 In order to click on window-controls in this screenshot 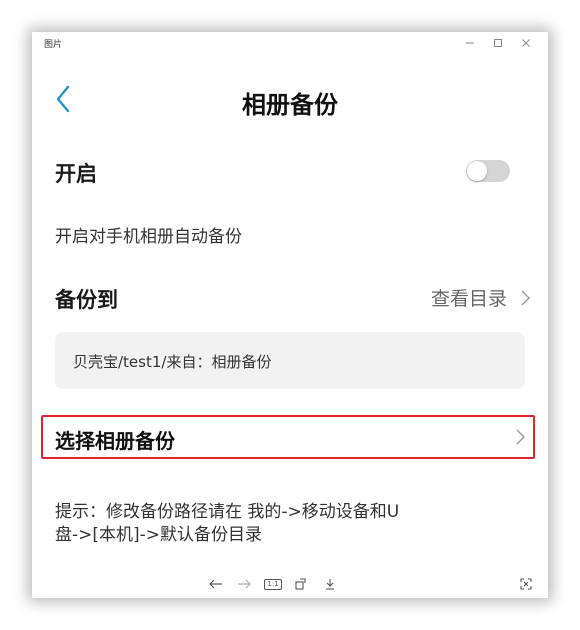, I will do `click(498, 43)`.